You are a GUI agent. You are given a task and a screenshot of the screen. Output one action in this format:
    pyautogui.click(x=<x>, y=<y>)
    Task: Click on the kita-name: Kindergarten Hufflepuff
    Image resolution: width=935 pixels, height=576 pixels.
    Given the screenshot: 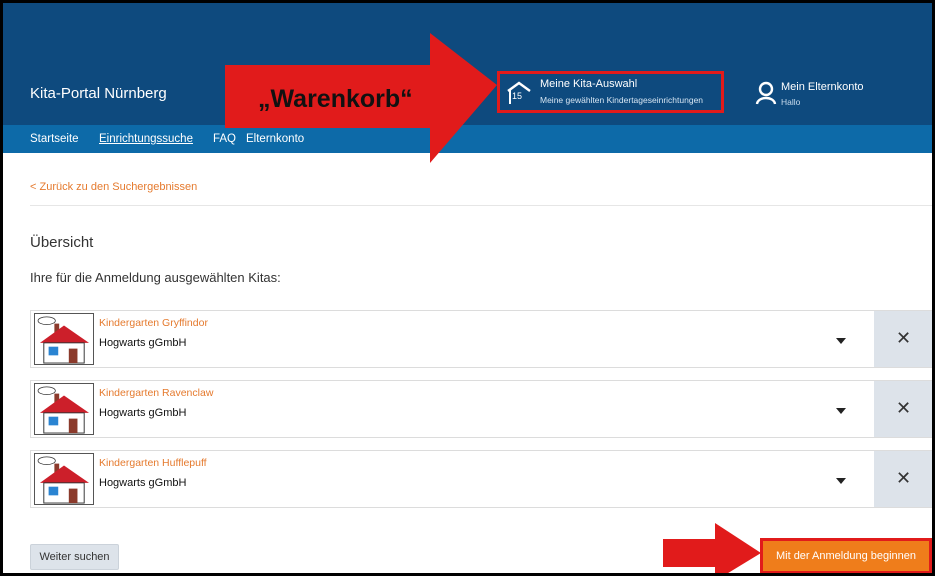 What is the action you would take?
    pyautogui.click(x=153, y=463)
    